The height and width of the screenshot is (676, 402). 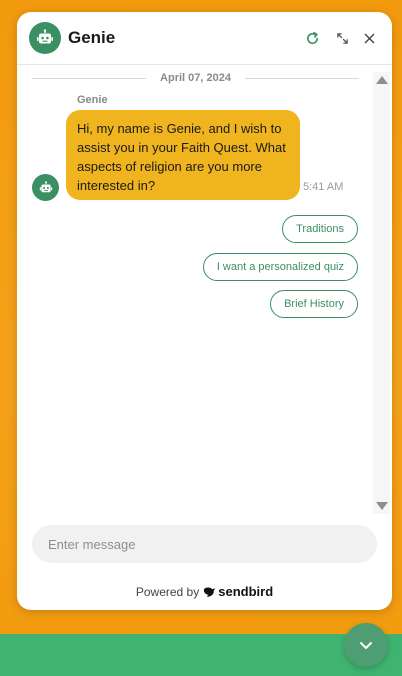 I want to click on scroll-down-arrow-icon, so click(x=382, y=506).